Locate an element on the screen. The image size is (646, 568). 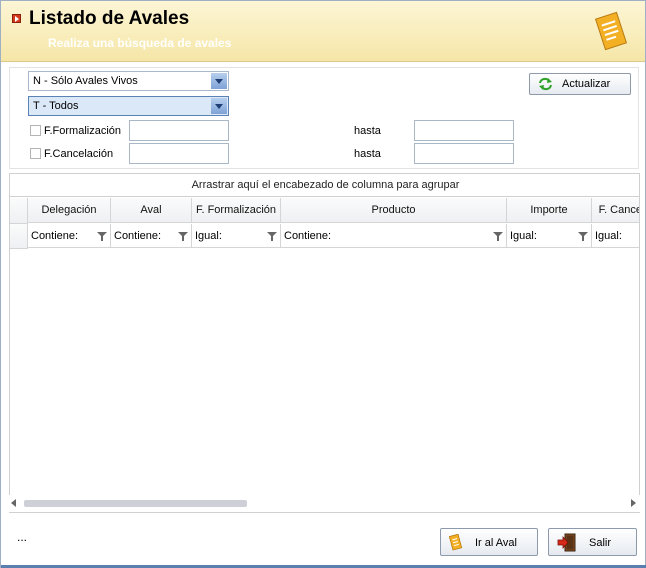
formalizacion-checkbox is located at coordinates (35, 130).